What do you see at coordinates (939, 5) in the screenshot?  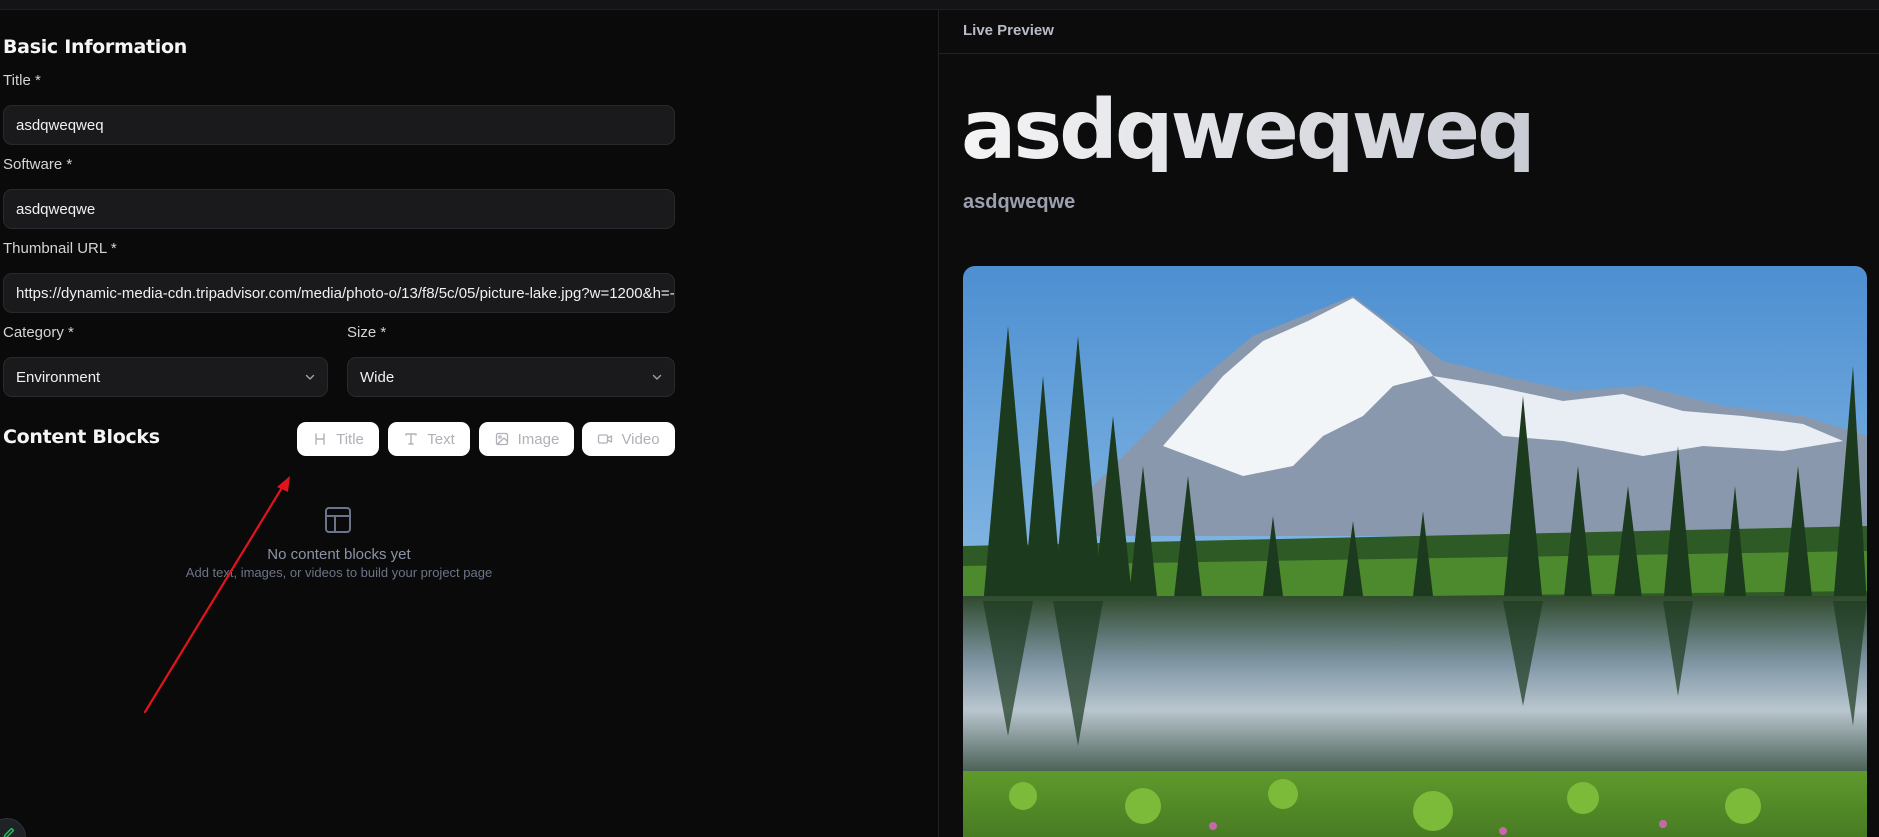 I see `top-bar` at bounding box center [939, 5].